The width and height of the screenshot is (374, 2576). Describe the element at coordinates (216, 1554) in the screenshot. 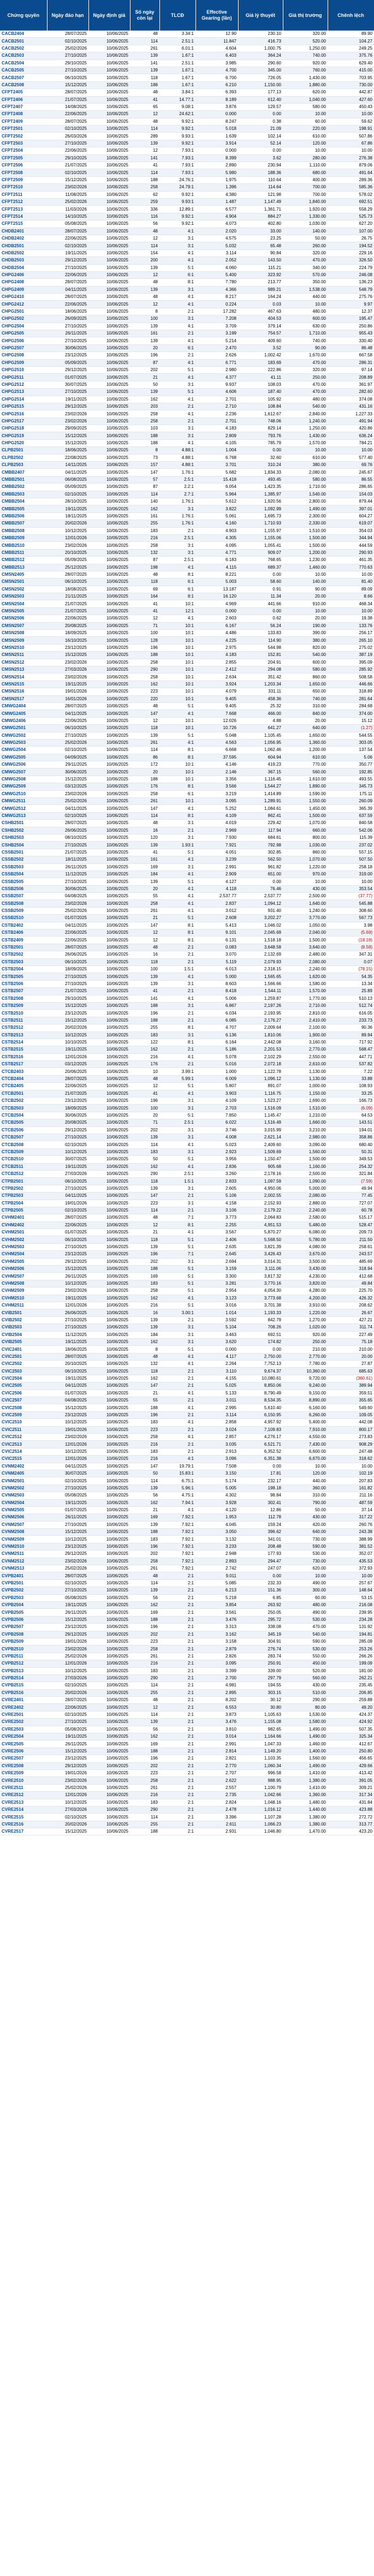

I see `cell-effective-gearing: 2.948` at that location.